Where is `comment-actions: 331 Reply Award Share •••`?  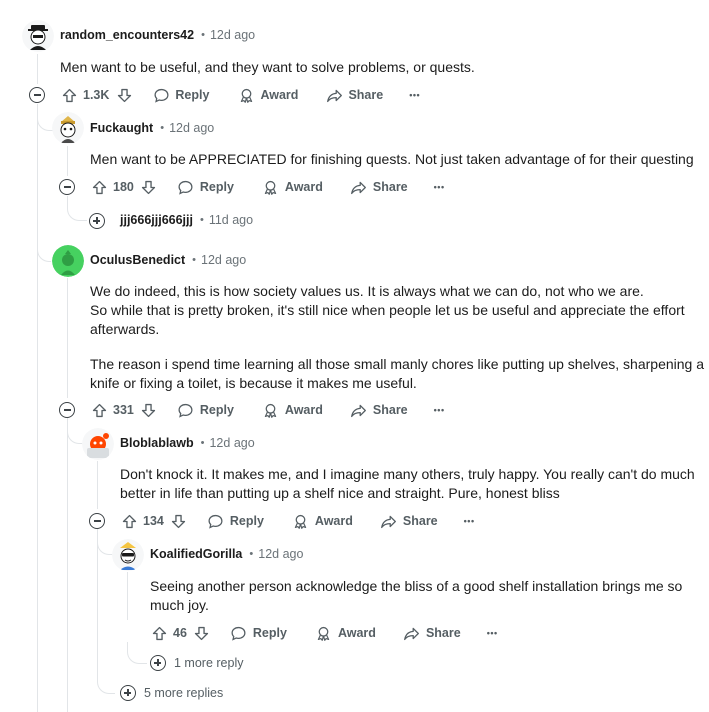
comment-actions: 331 Reply Award Share ••• is located at coordinates (267, 410).